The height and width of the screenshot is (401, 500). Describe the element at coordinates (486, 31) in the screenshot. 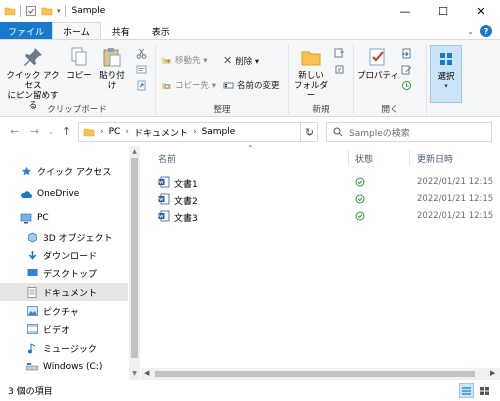

I see `help-icon: ?` at that location.